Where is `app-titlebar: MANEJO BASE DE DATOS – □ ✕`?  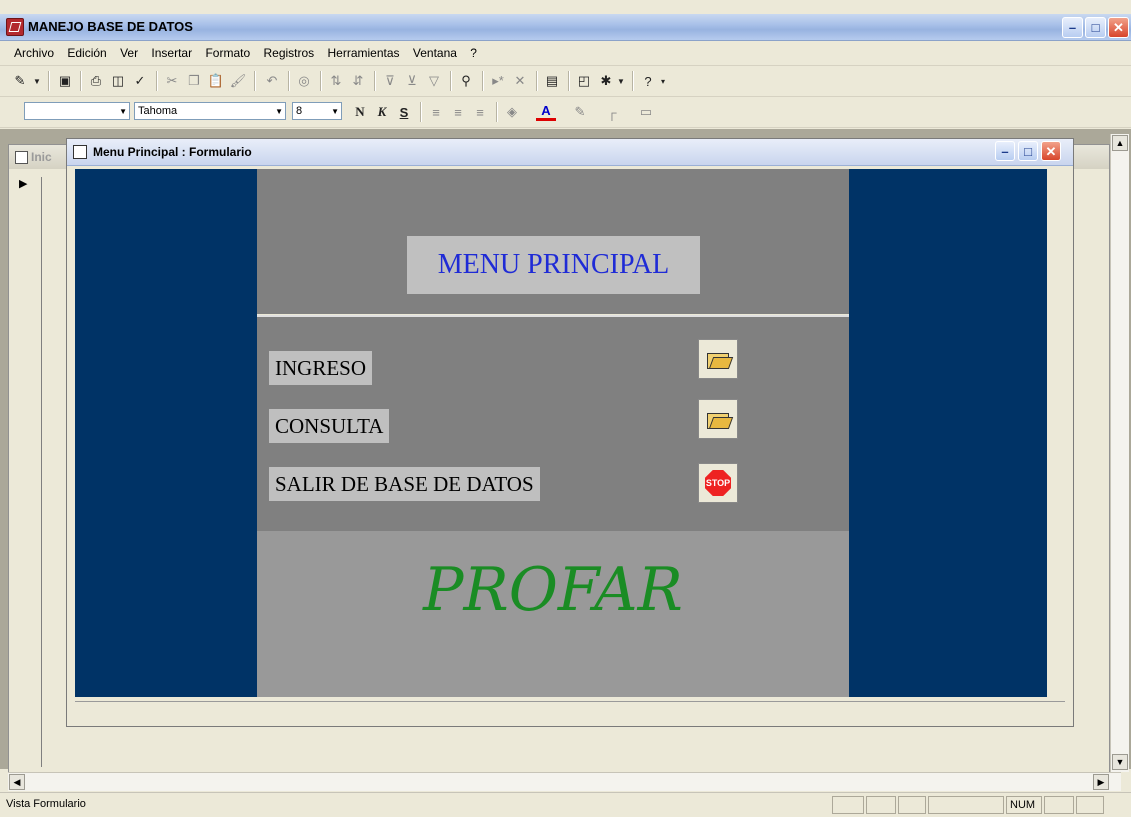 app-titlebar: MANEJO BASE DE DATOS – □ ✕ is located at coordinates (565, 27).